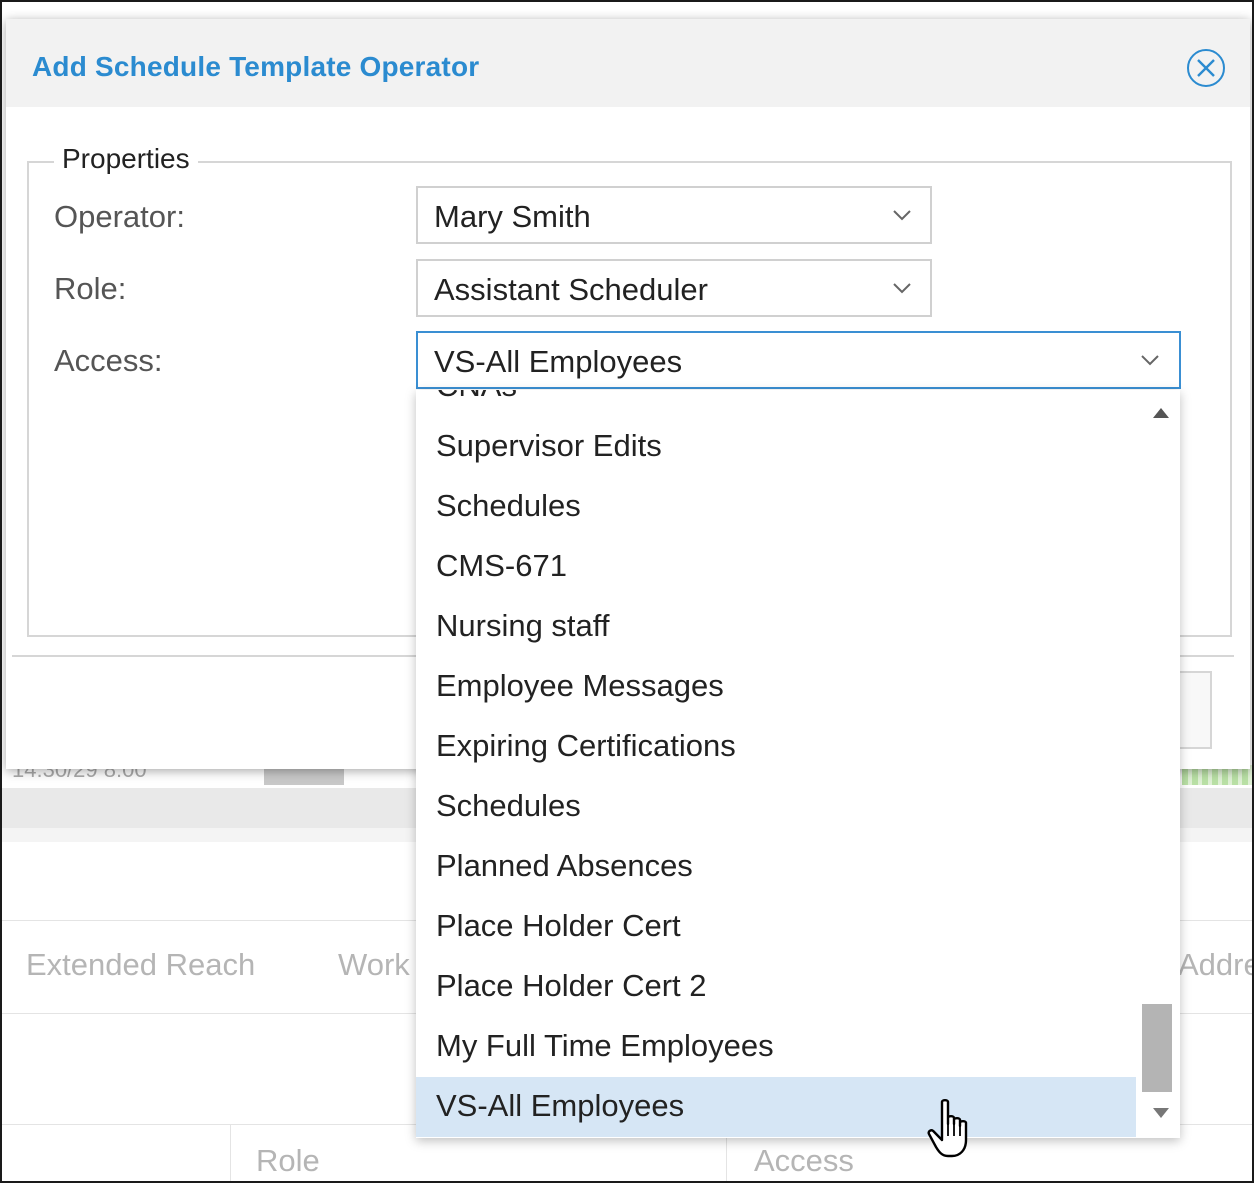 This screenshot has height=1183, width=1254. I want to click on list-item: My Full Time Employees, so click(776, 1047).